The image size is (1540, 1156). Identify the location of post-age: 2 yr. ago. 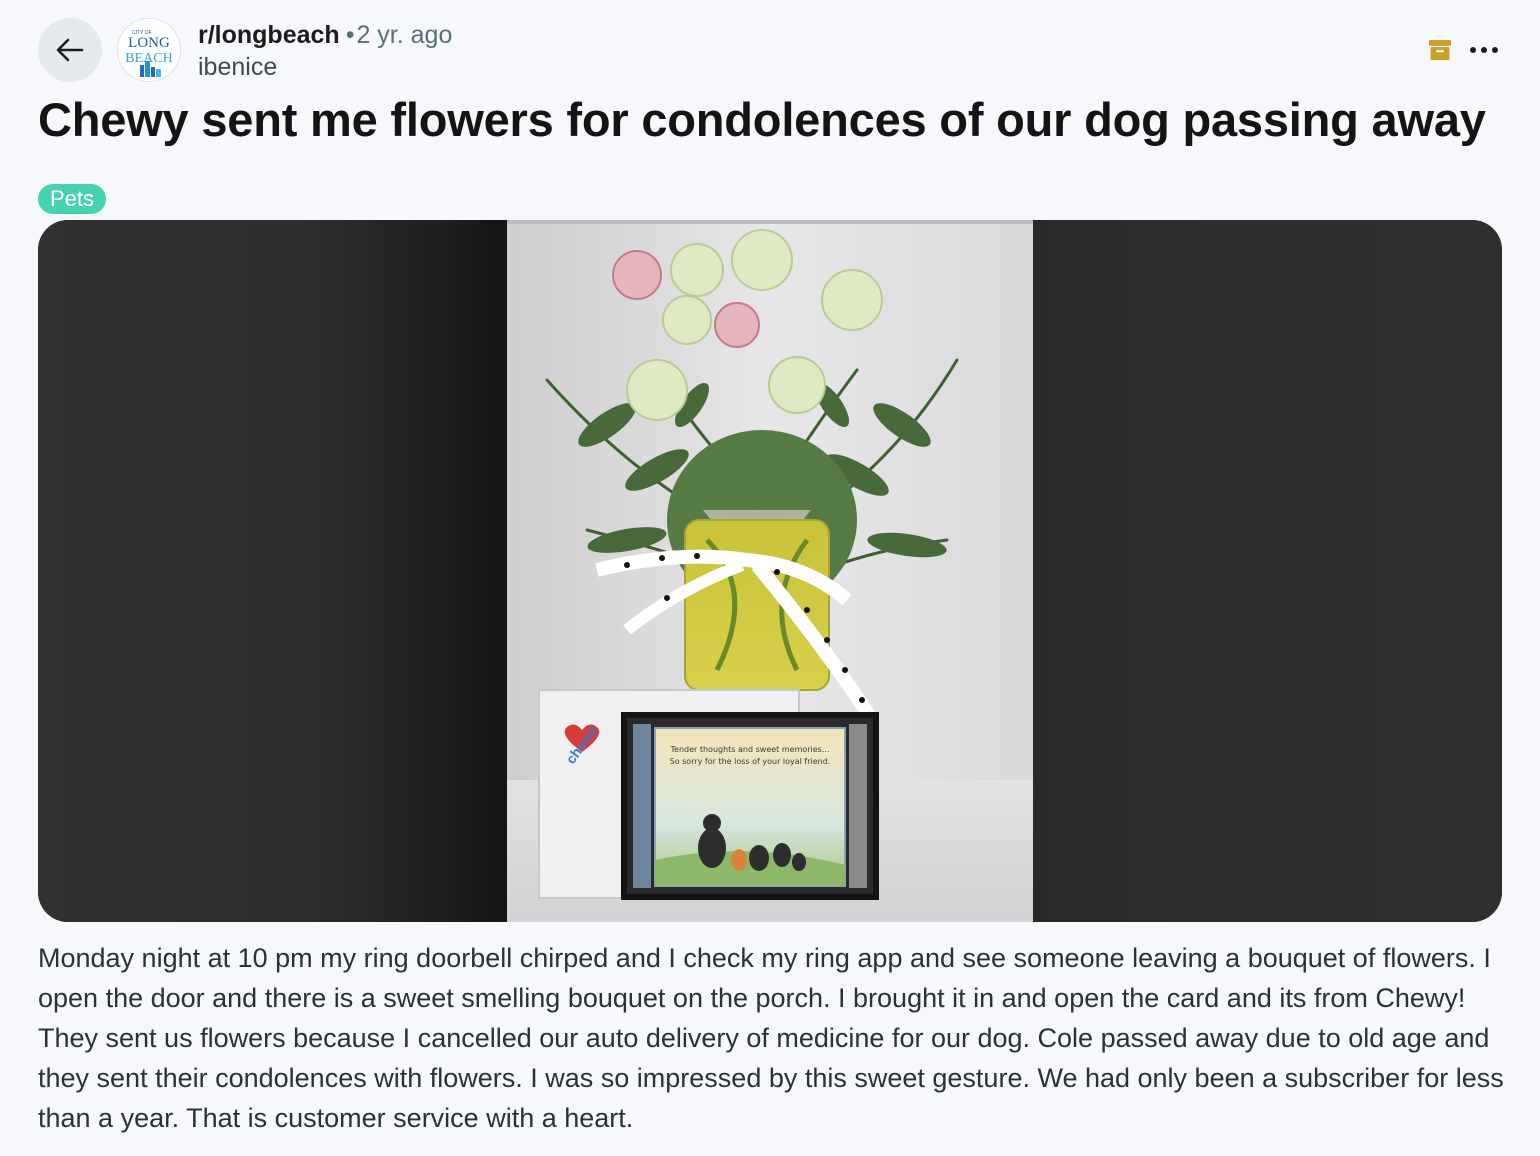
(404, 35).